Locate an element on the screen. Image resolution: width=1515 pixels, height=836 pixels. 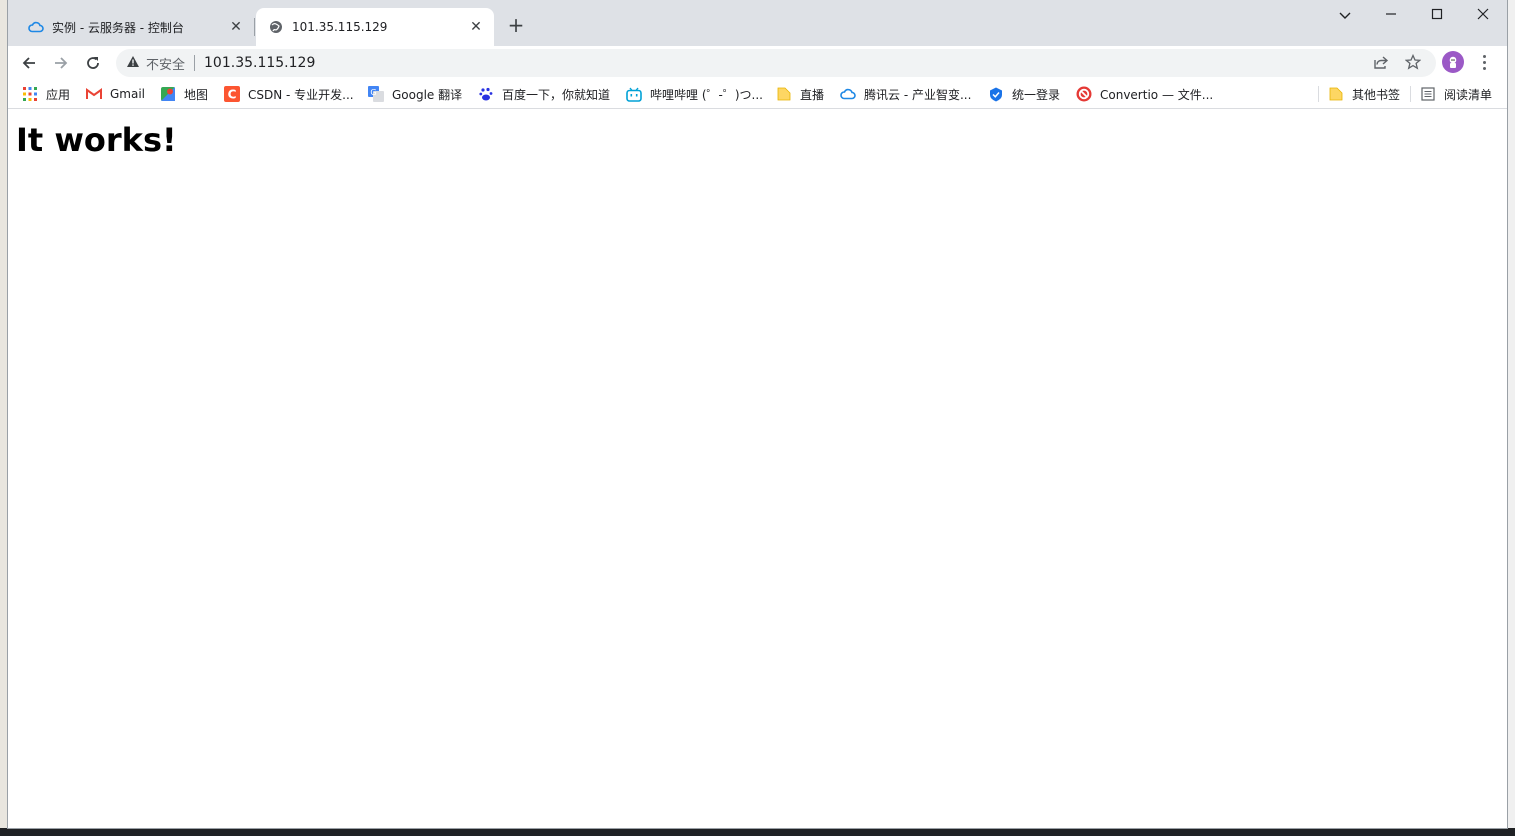
bookmark-folder-live: 直播 is located at coordinates (800, 94).